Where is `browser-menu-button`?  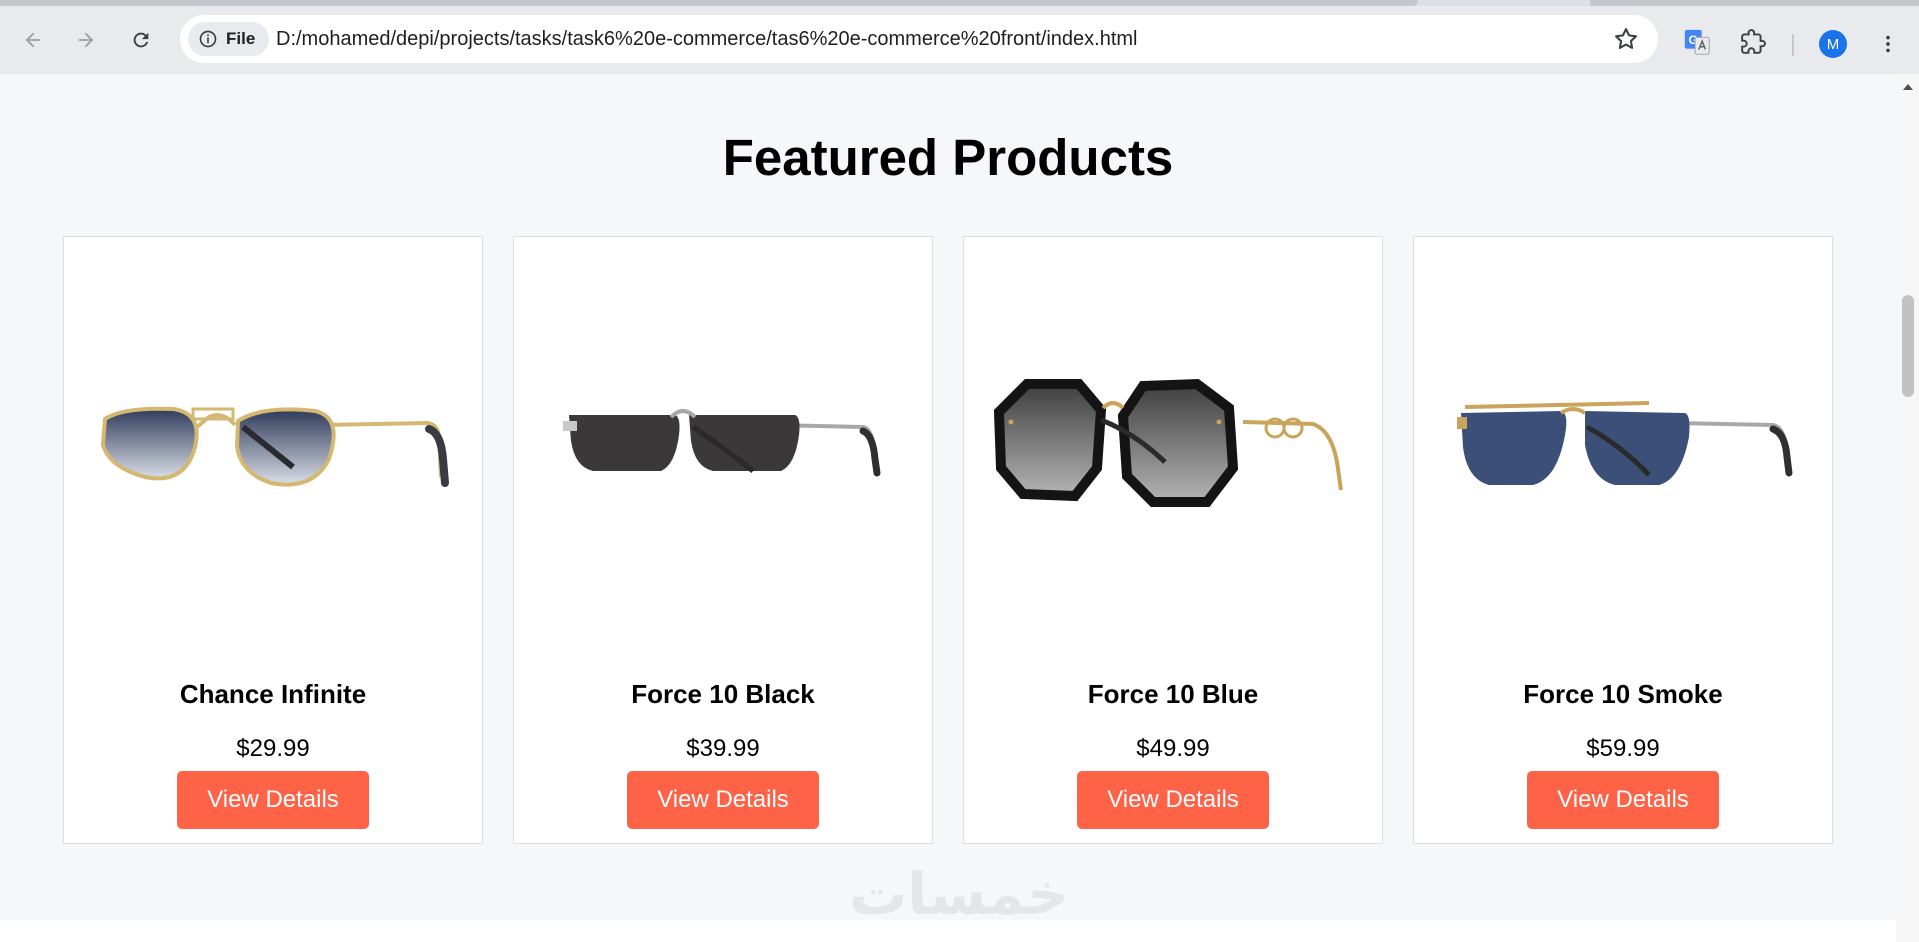 browser-menu-button is located at coordinates (1888, 44).